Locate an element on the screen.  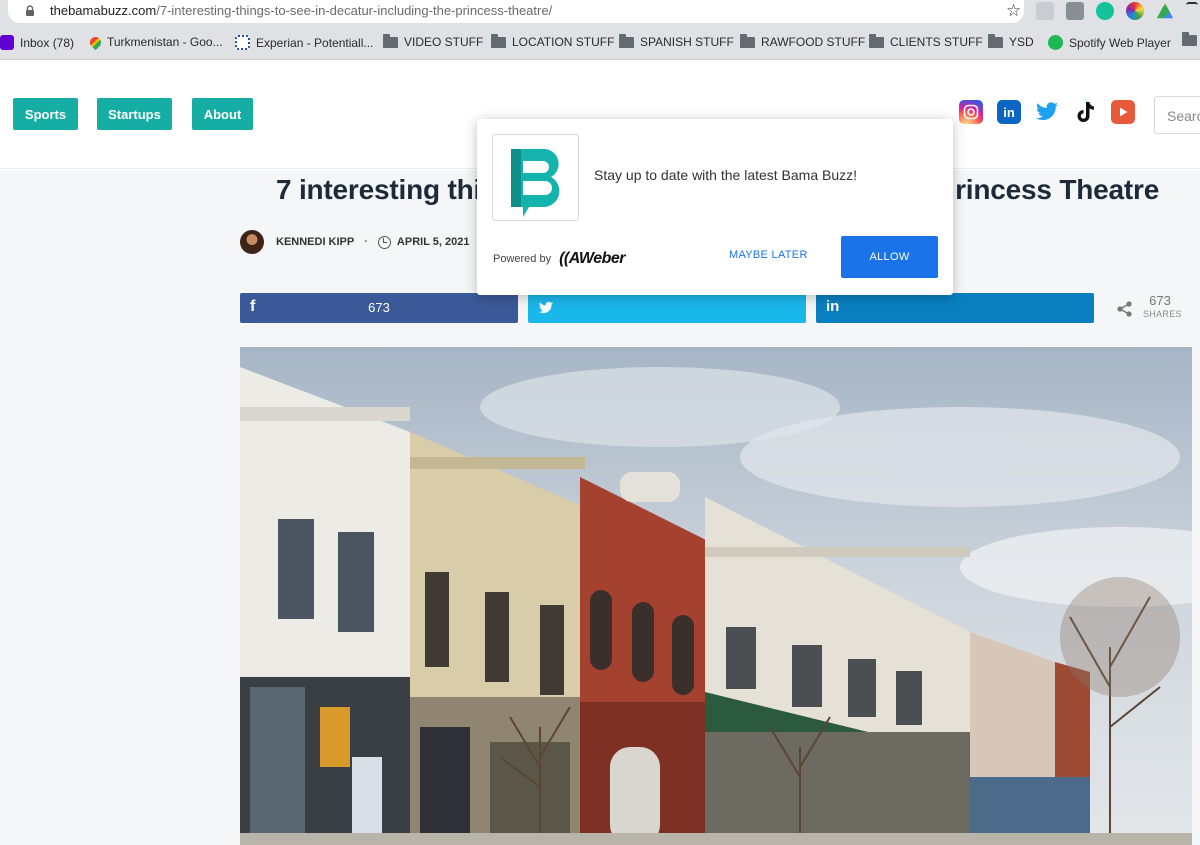
bama-buzz-logo is located at coordinates (535, 177).